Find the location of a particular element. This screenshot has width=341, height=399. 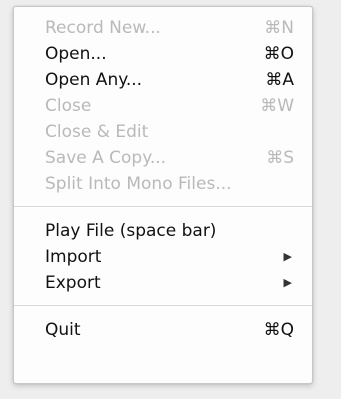

menu-item-record-new: Record New... ⌘N is located at coordinates (163, 28).